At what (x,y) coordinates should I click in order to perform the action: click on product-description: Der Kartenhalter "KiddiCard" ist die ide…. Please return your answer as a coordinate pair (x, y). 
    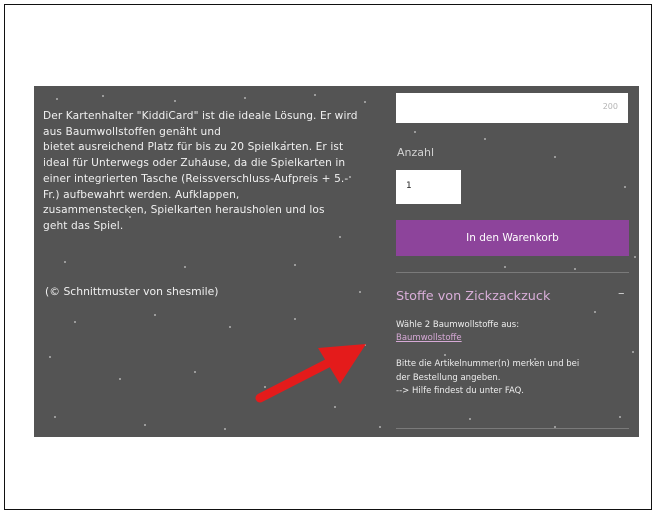
    Looking at the image, I should click on (208, 172).